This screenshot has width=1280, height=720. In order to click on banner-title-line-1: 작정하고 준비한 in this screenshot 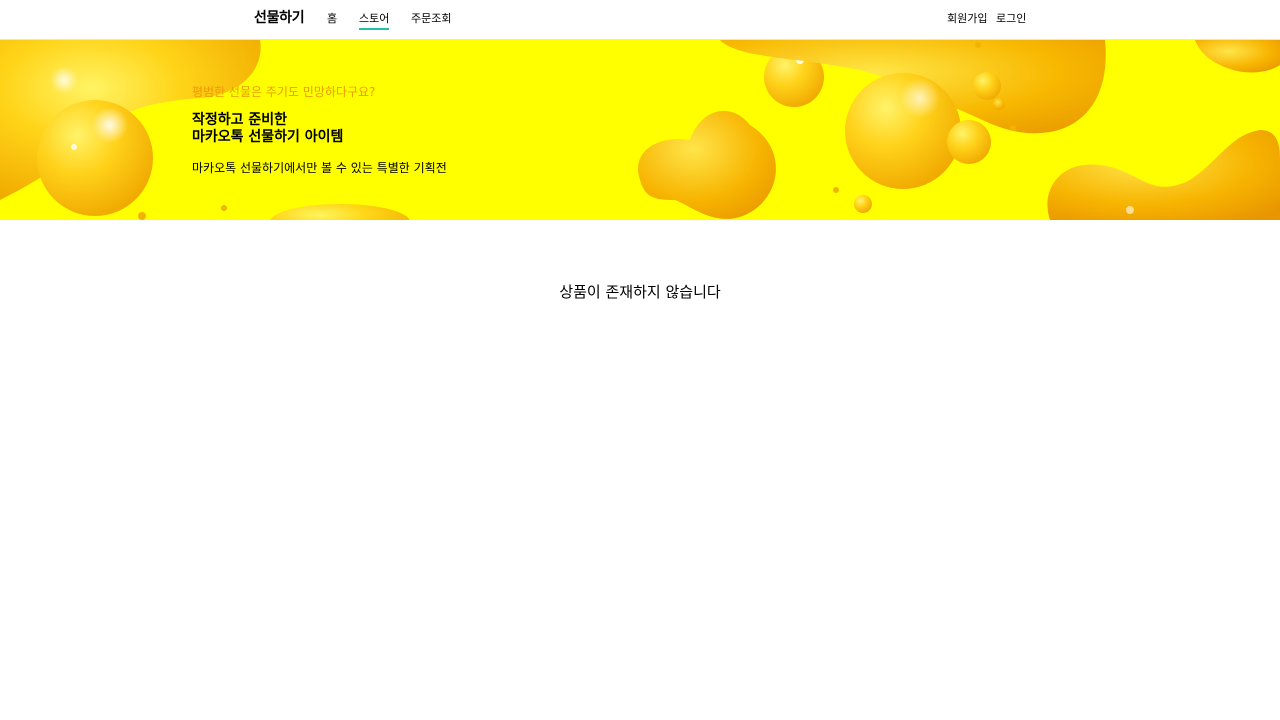, I will do `click(240, 120)`.